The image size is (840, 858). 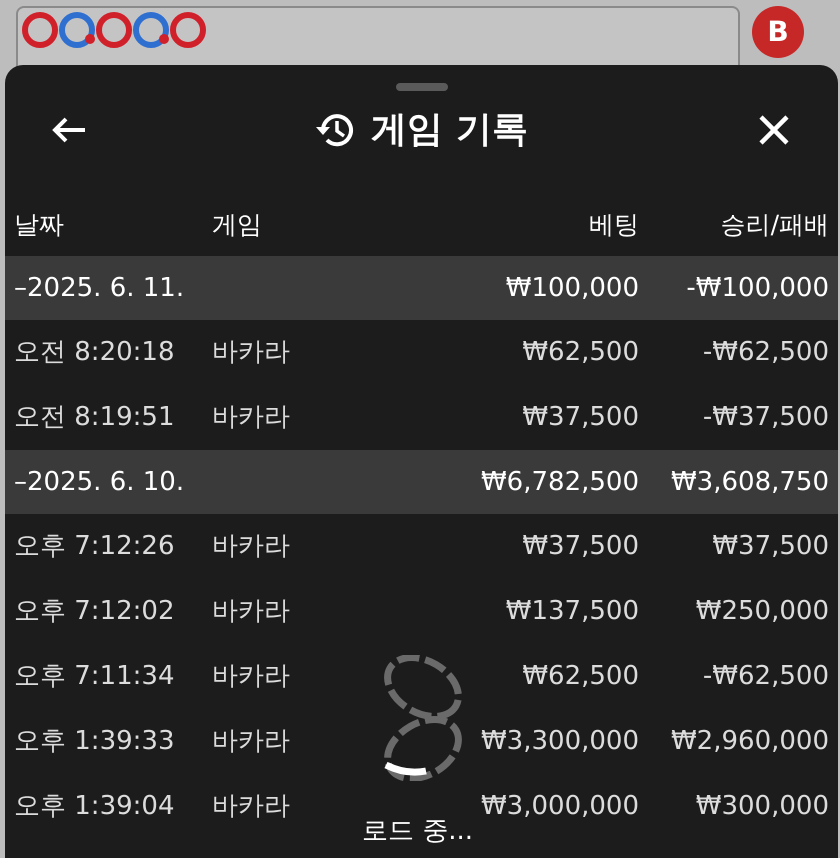 What do you see at coordinates (571, 288) in the screenshot?
I see `group-bet-total: ₩100,000` at bounding box center [571, 288].